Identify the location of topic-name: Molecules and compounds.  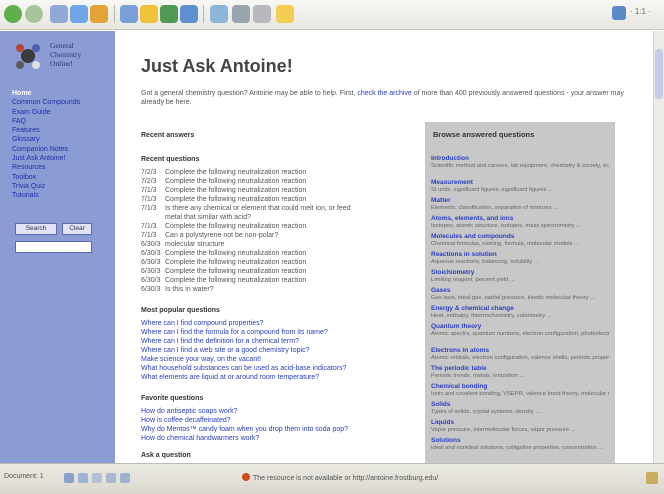
(520, 237).